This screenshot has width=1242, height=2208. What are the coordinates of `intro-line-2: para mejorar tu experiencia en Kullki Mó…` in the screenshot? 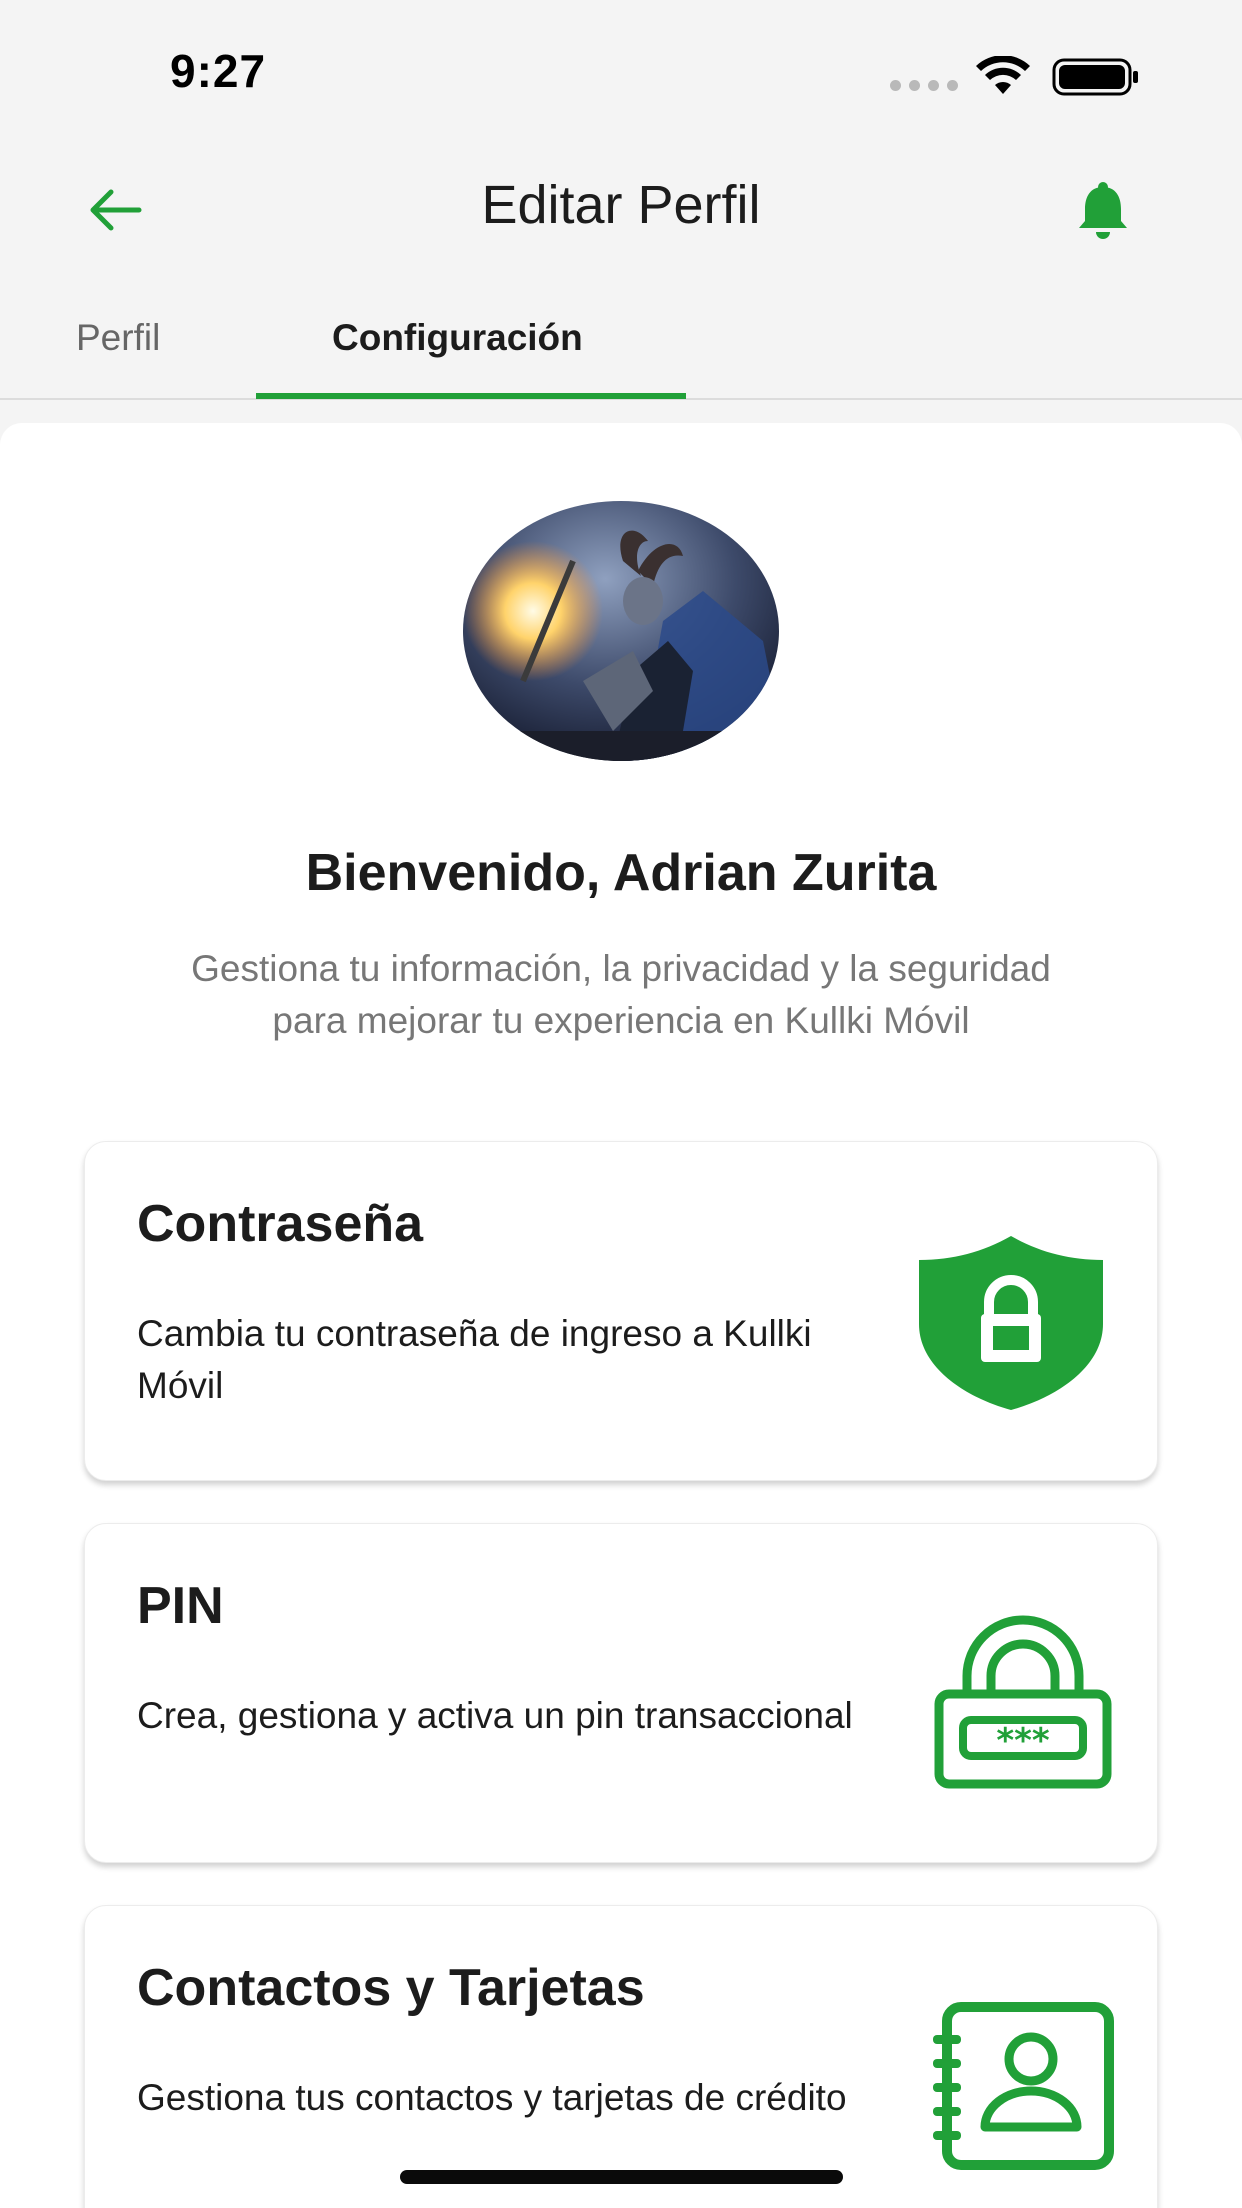 It's located at (621, 1020).